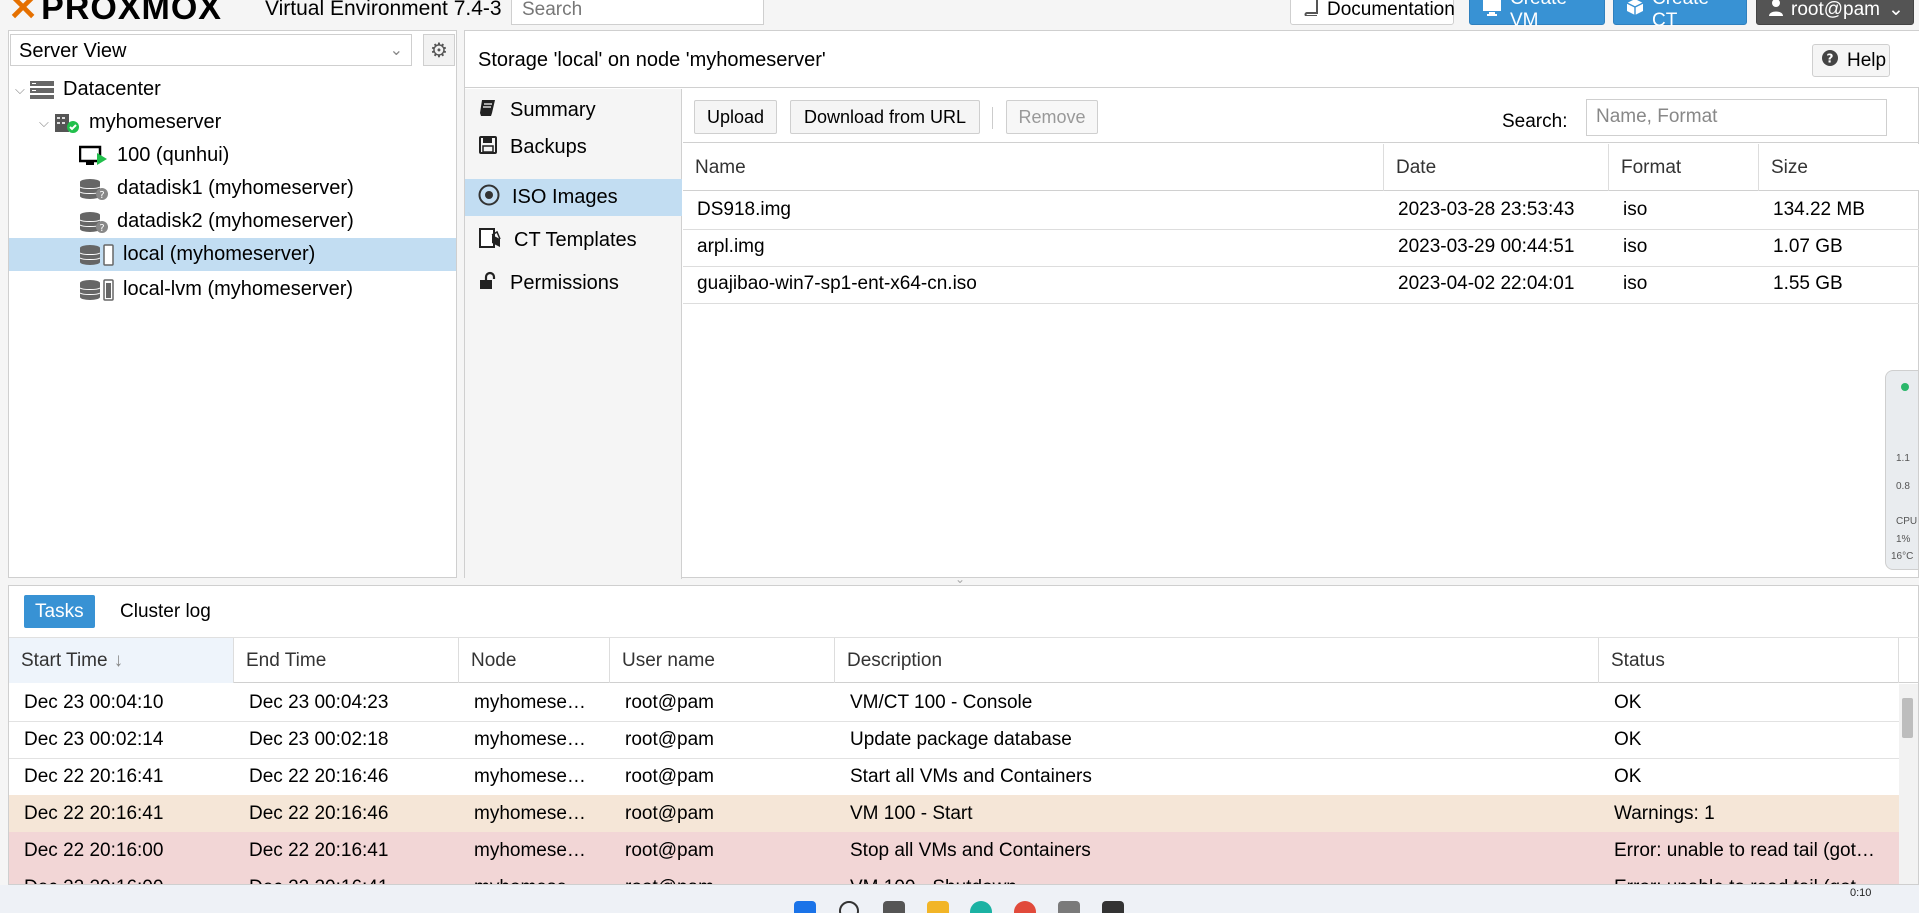  Describe the element at coordinates (238, 289) in the screenshot. I see `tree-item-label: local-lvm (myhomeserver)` at that location.